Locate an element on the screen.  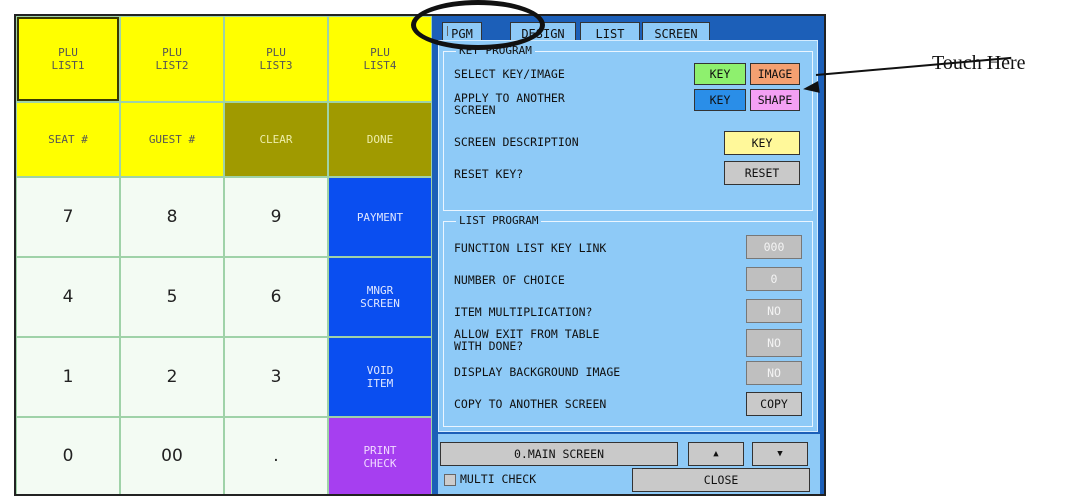
copy-button: COPY is located at coordinates (774, 404).